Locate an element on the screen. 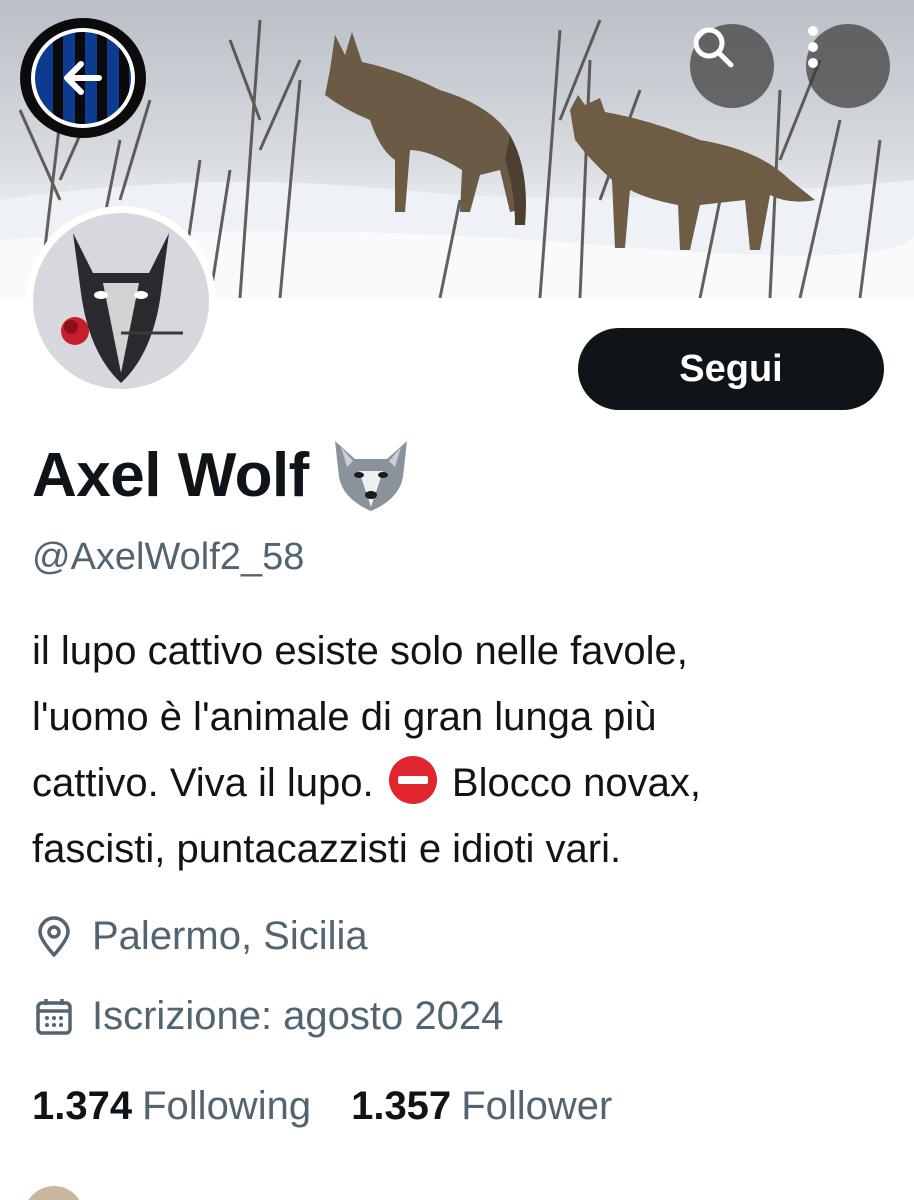  bio-line: fascisti, puntacazzisti e idioti vari. is located at coordinates (327, 849).